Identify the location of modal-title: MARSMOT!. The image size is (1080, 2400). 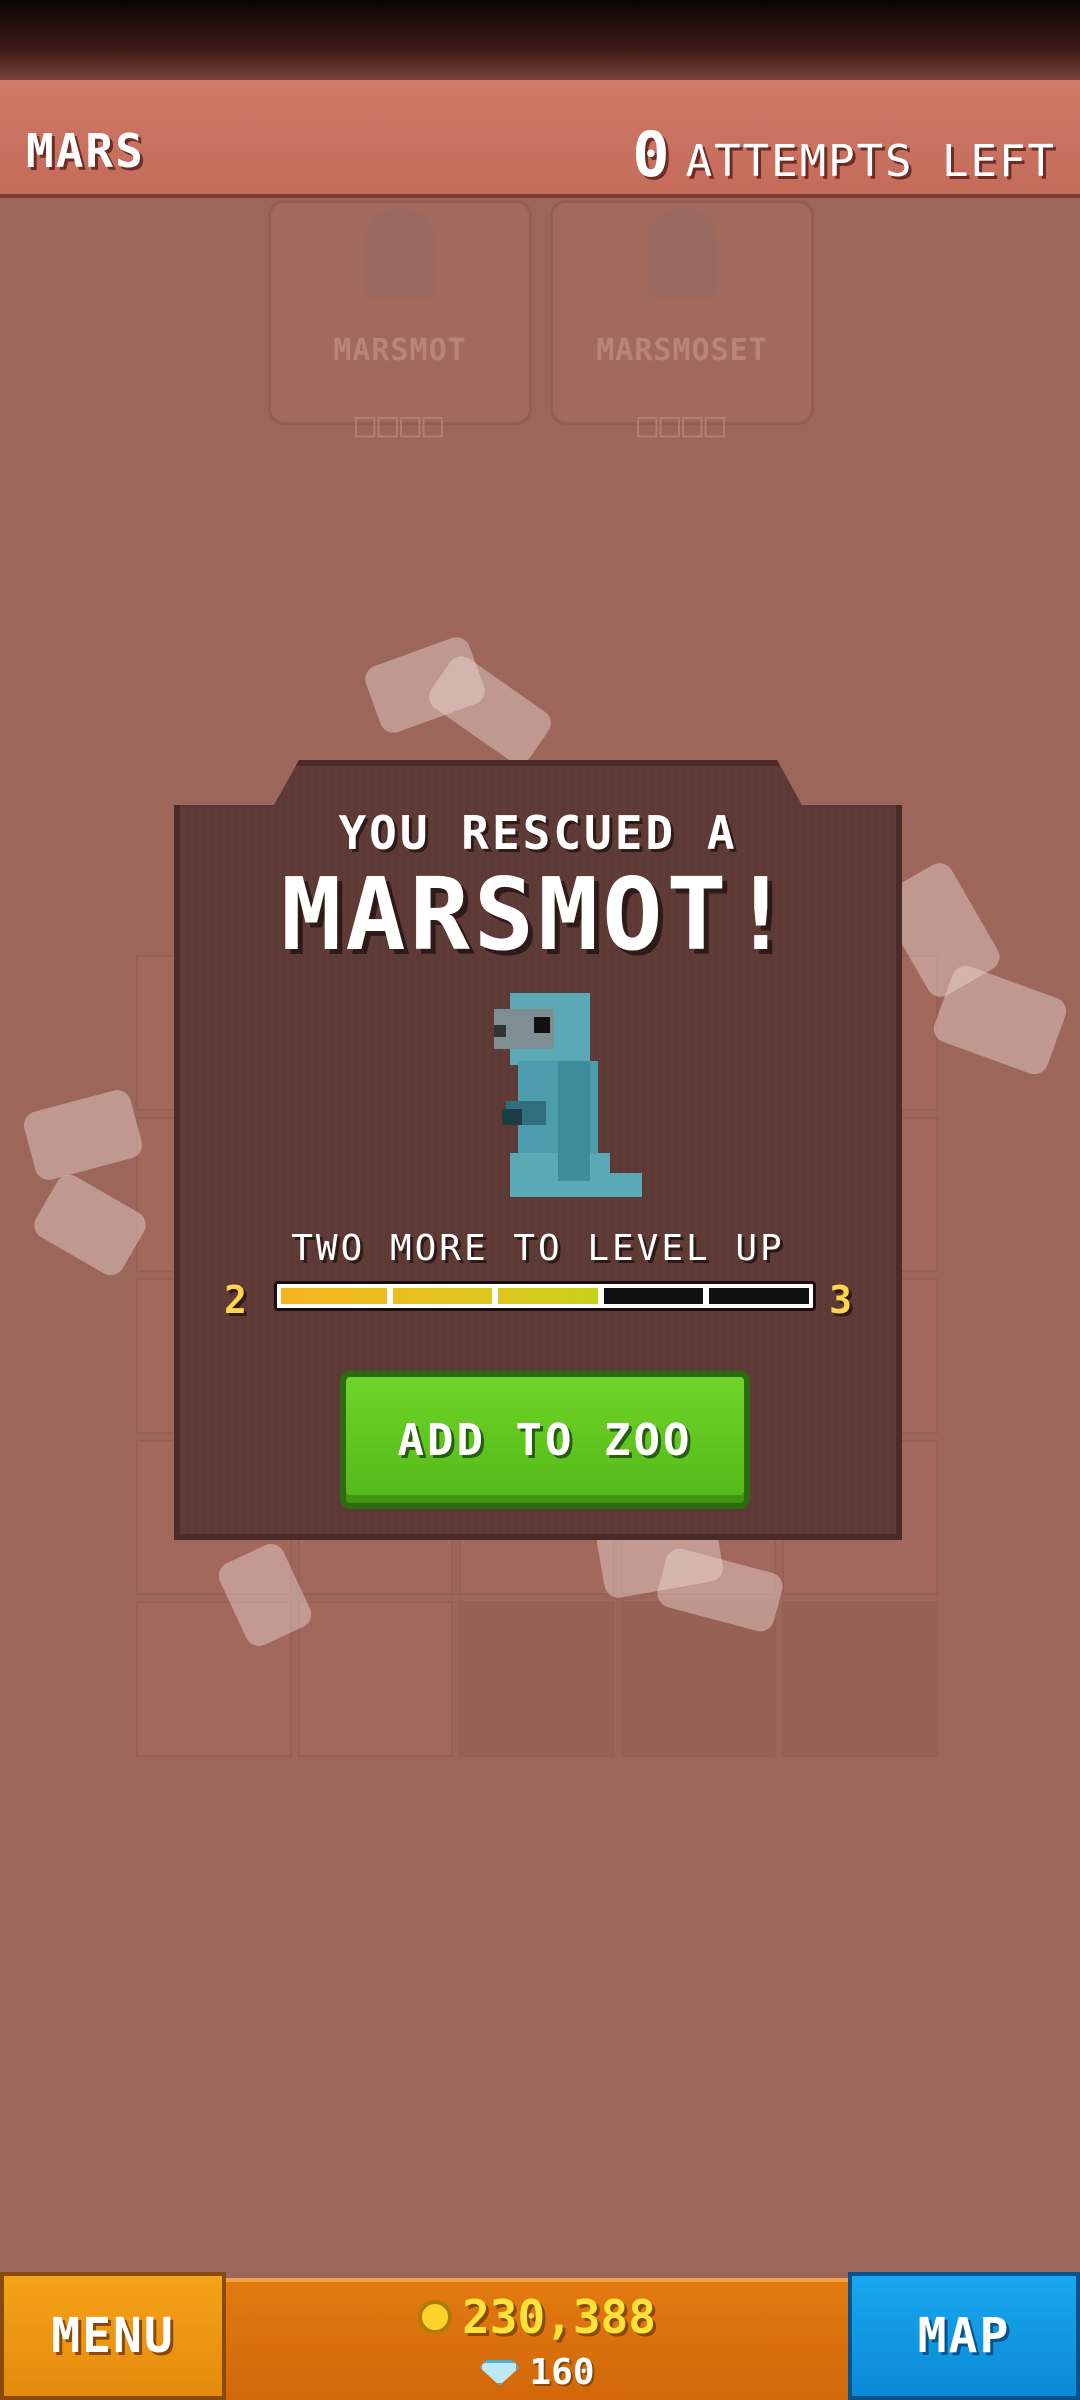
(538, 914).